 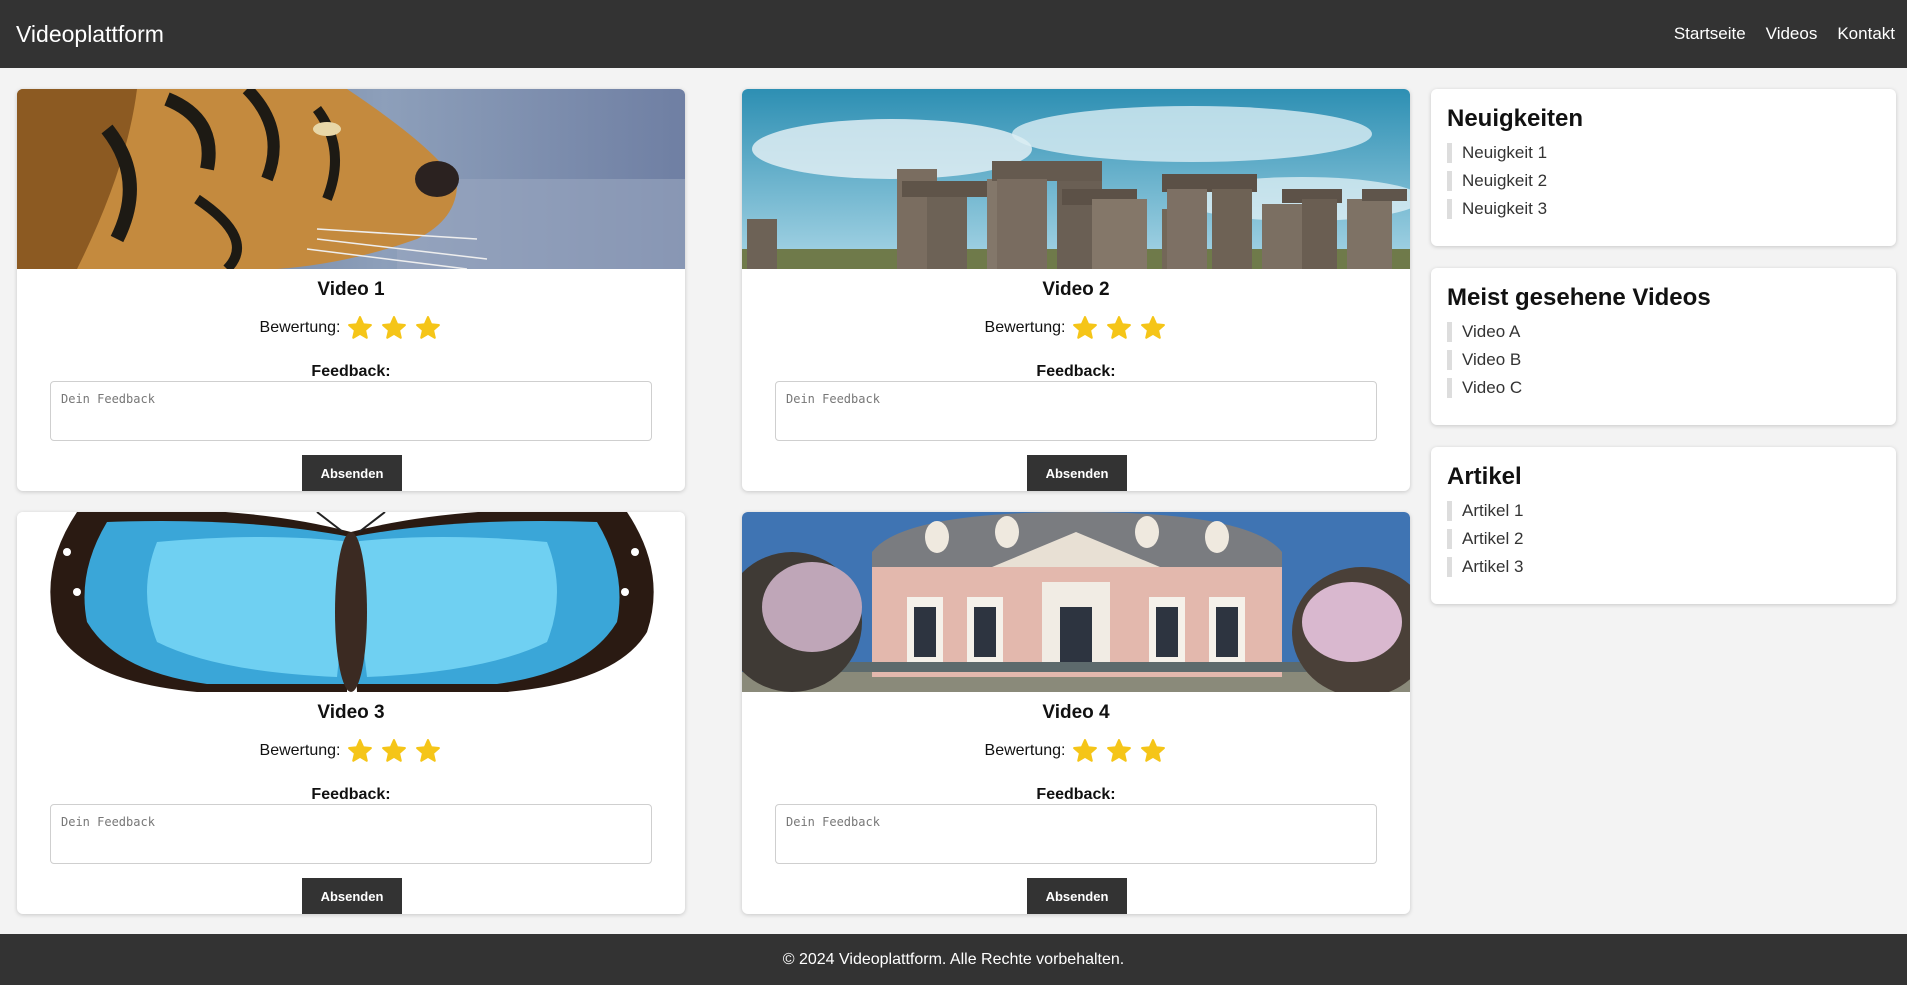 What do you see at coordinates (1663, 511) in the screenshot?
I see `article-item: Artikel 1` at bounding box center [1663, 511].